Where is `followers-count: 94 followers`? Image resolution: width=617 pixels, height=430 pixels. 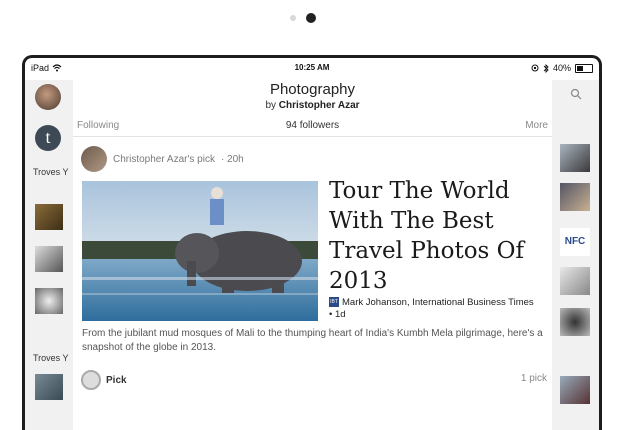 followers-count: 94 followers is located at coordinates (312, 125).